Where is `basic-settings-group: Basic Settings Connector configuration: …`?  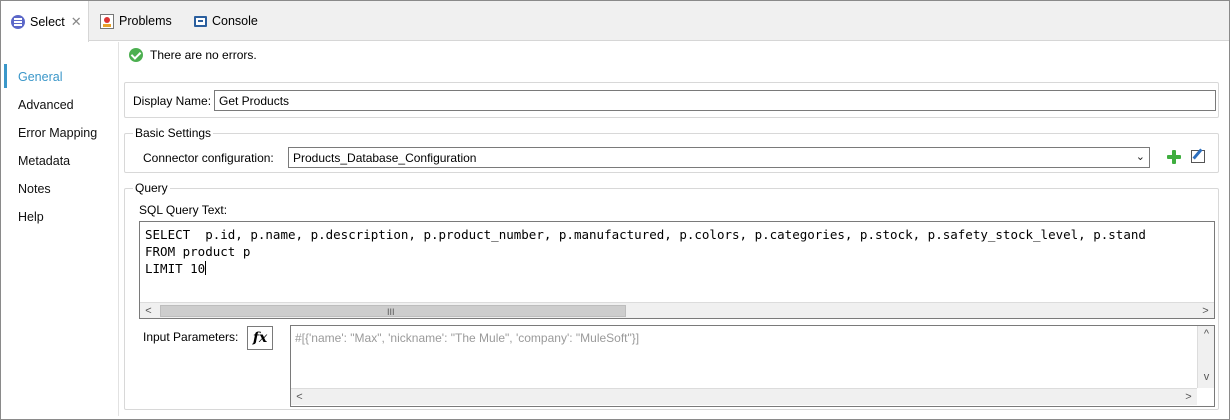 basic-settings-group: Basic Settings Connector configuration: … is located at coordinates (671, 149).